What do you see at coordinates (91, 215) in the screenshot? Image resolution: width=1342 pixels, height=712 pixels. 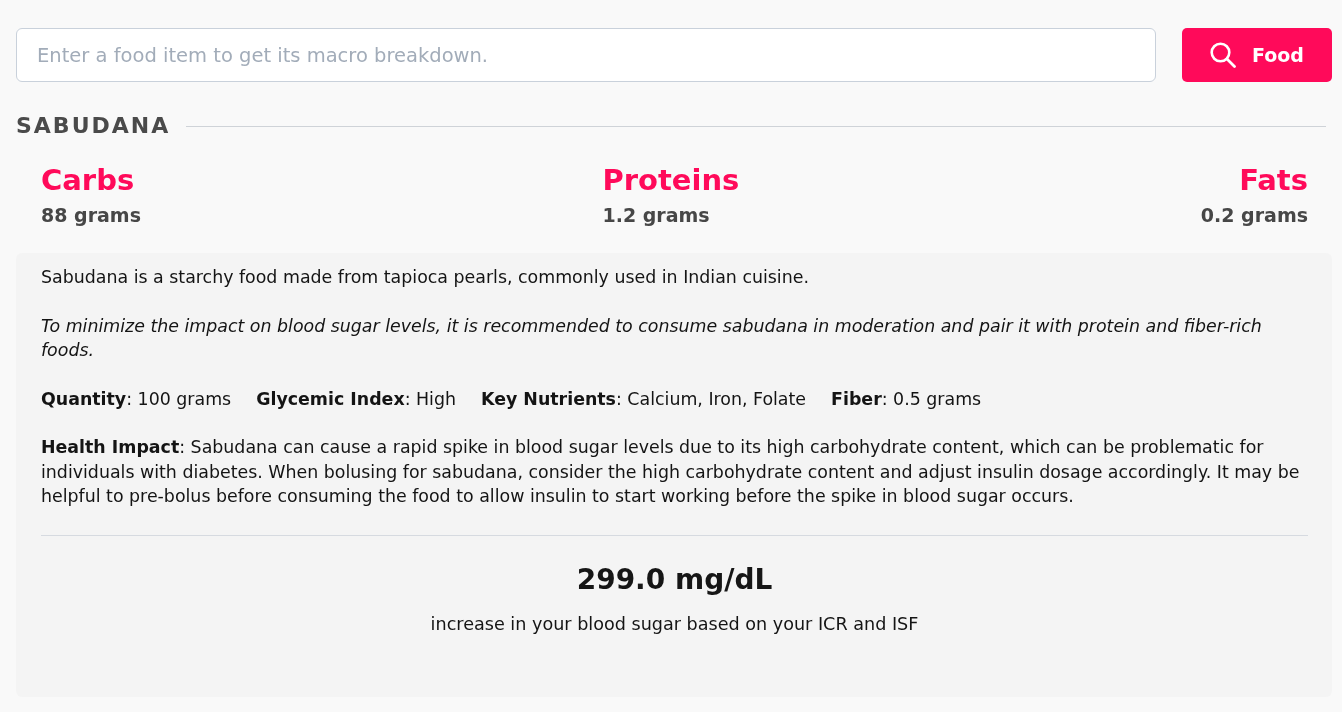 I see `macro-value: 88 grams` at bounding box center [91, 215].